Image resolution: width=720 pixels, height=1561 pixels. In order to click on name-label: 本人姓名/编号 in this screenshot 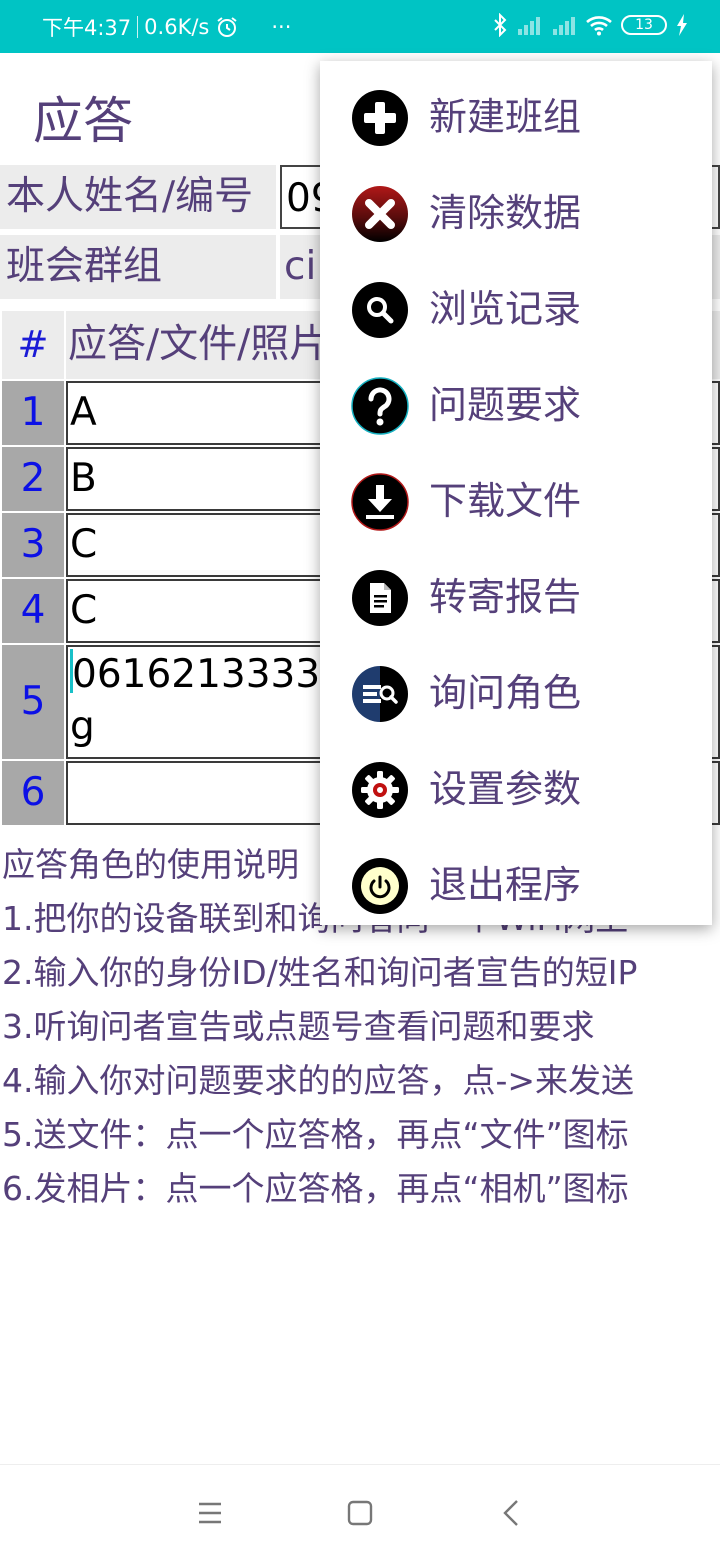, I will do `click(138, 197)`.